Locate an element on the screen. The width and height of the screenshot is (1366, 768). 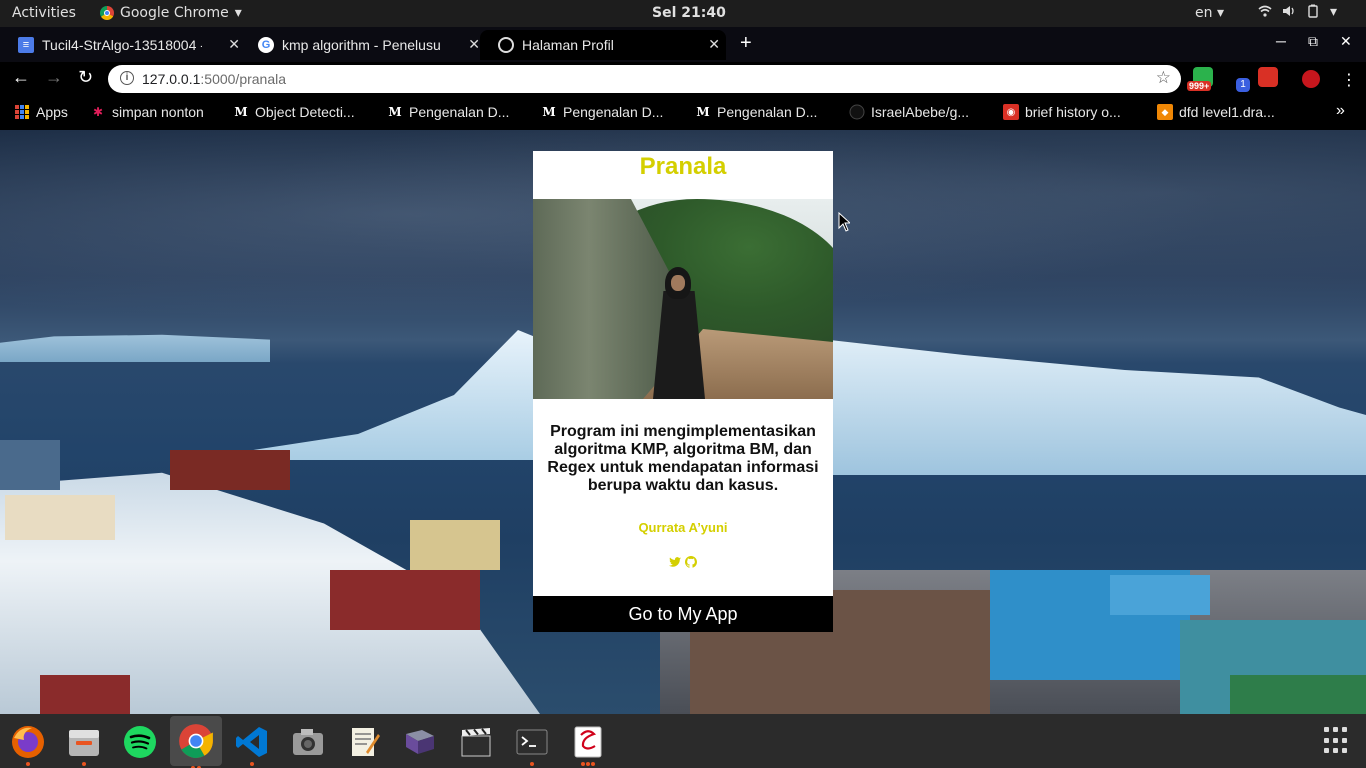
browser-toolbar: ← → ↻ i 127.0.0.1:5000/pranala ☆ is located at coordinates (683, 79).